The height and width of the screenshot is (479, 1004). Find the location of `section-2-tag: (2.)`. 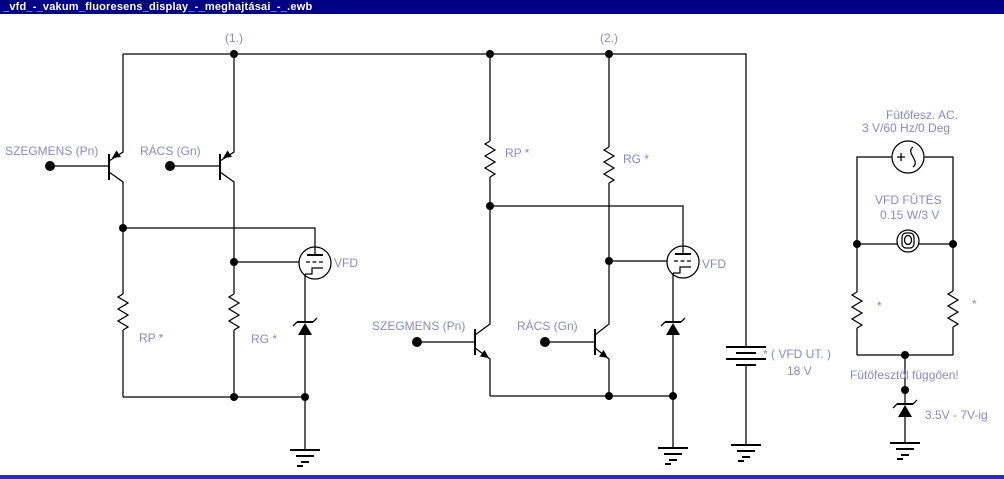

section-2-tag: (2.) is located at coordinates (609, 38).